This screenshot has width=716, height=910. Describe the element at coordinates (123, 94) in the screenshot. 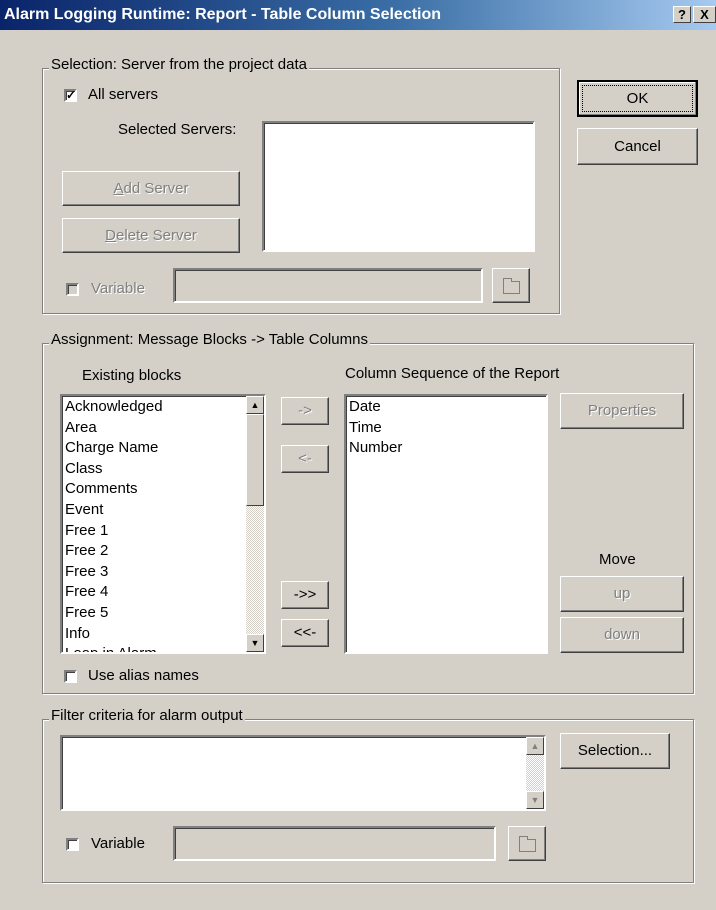

I see `all-servers-label: All servers` at that location.